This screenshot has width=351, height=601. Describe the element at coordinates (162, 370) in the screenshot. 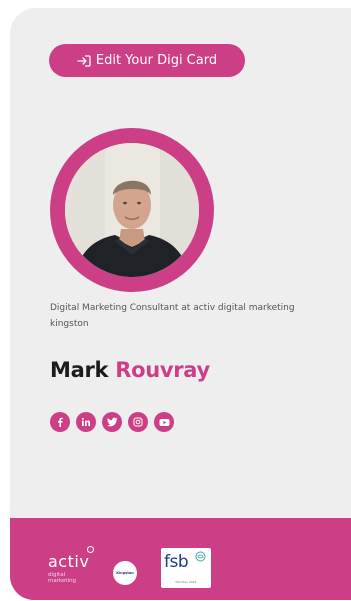

I see `last-name: Rouvray` at that location.